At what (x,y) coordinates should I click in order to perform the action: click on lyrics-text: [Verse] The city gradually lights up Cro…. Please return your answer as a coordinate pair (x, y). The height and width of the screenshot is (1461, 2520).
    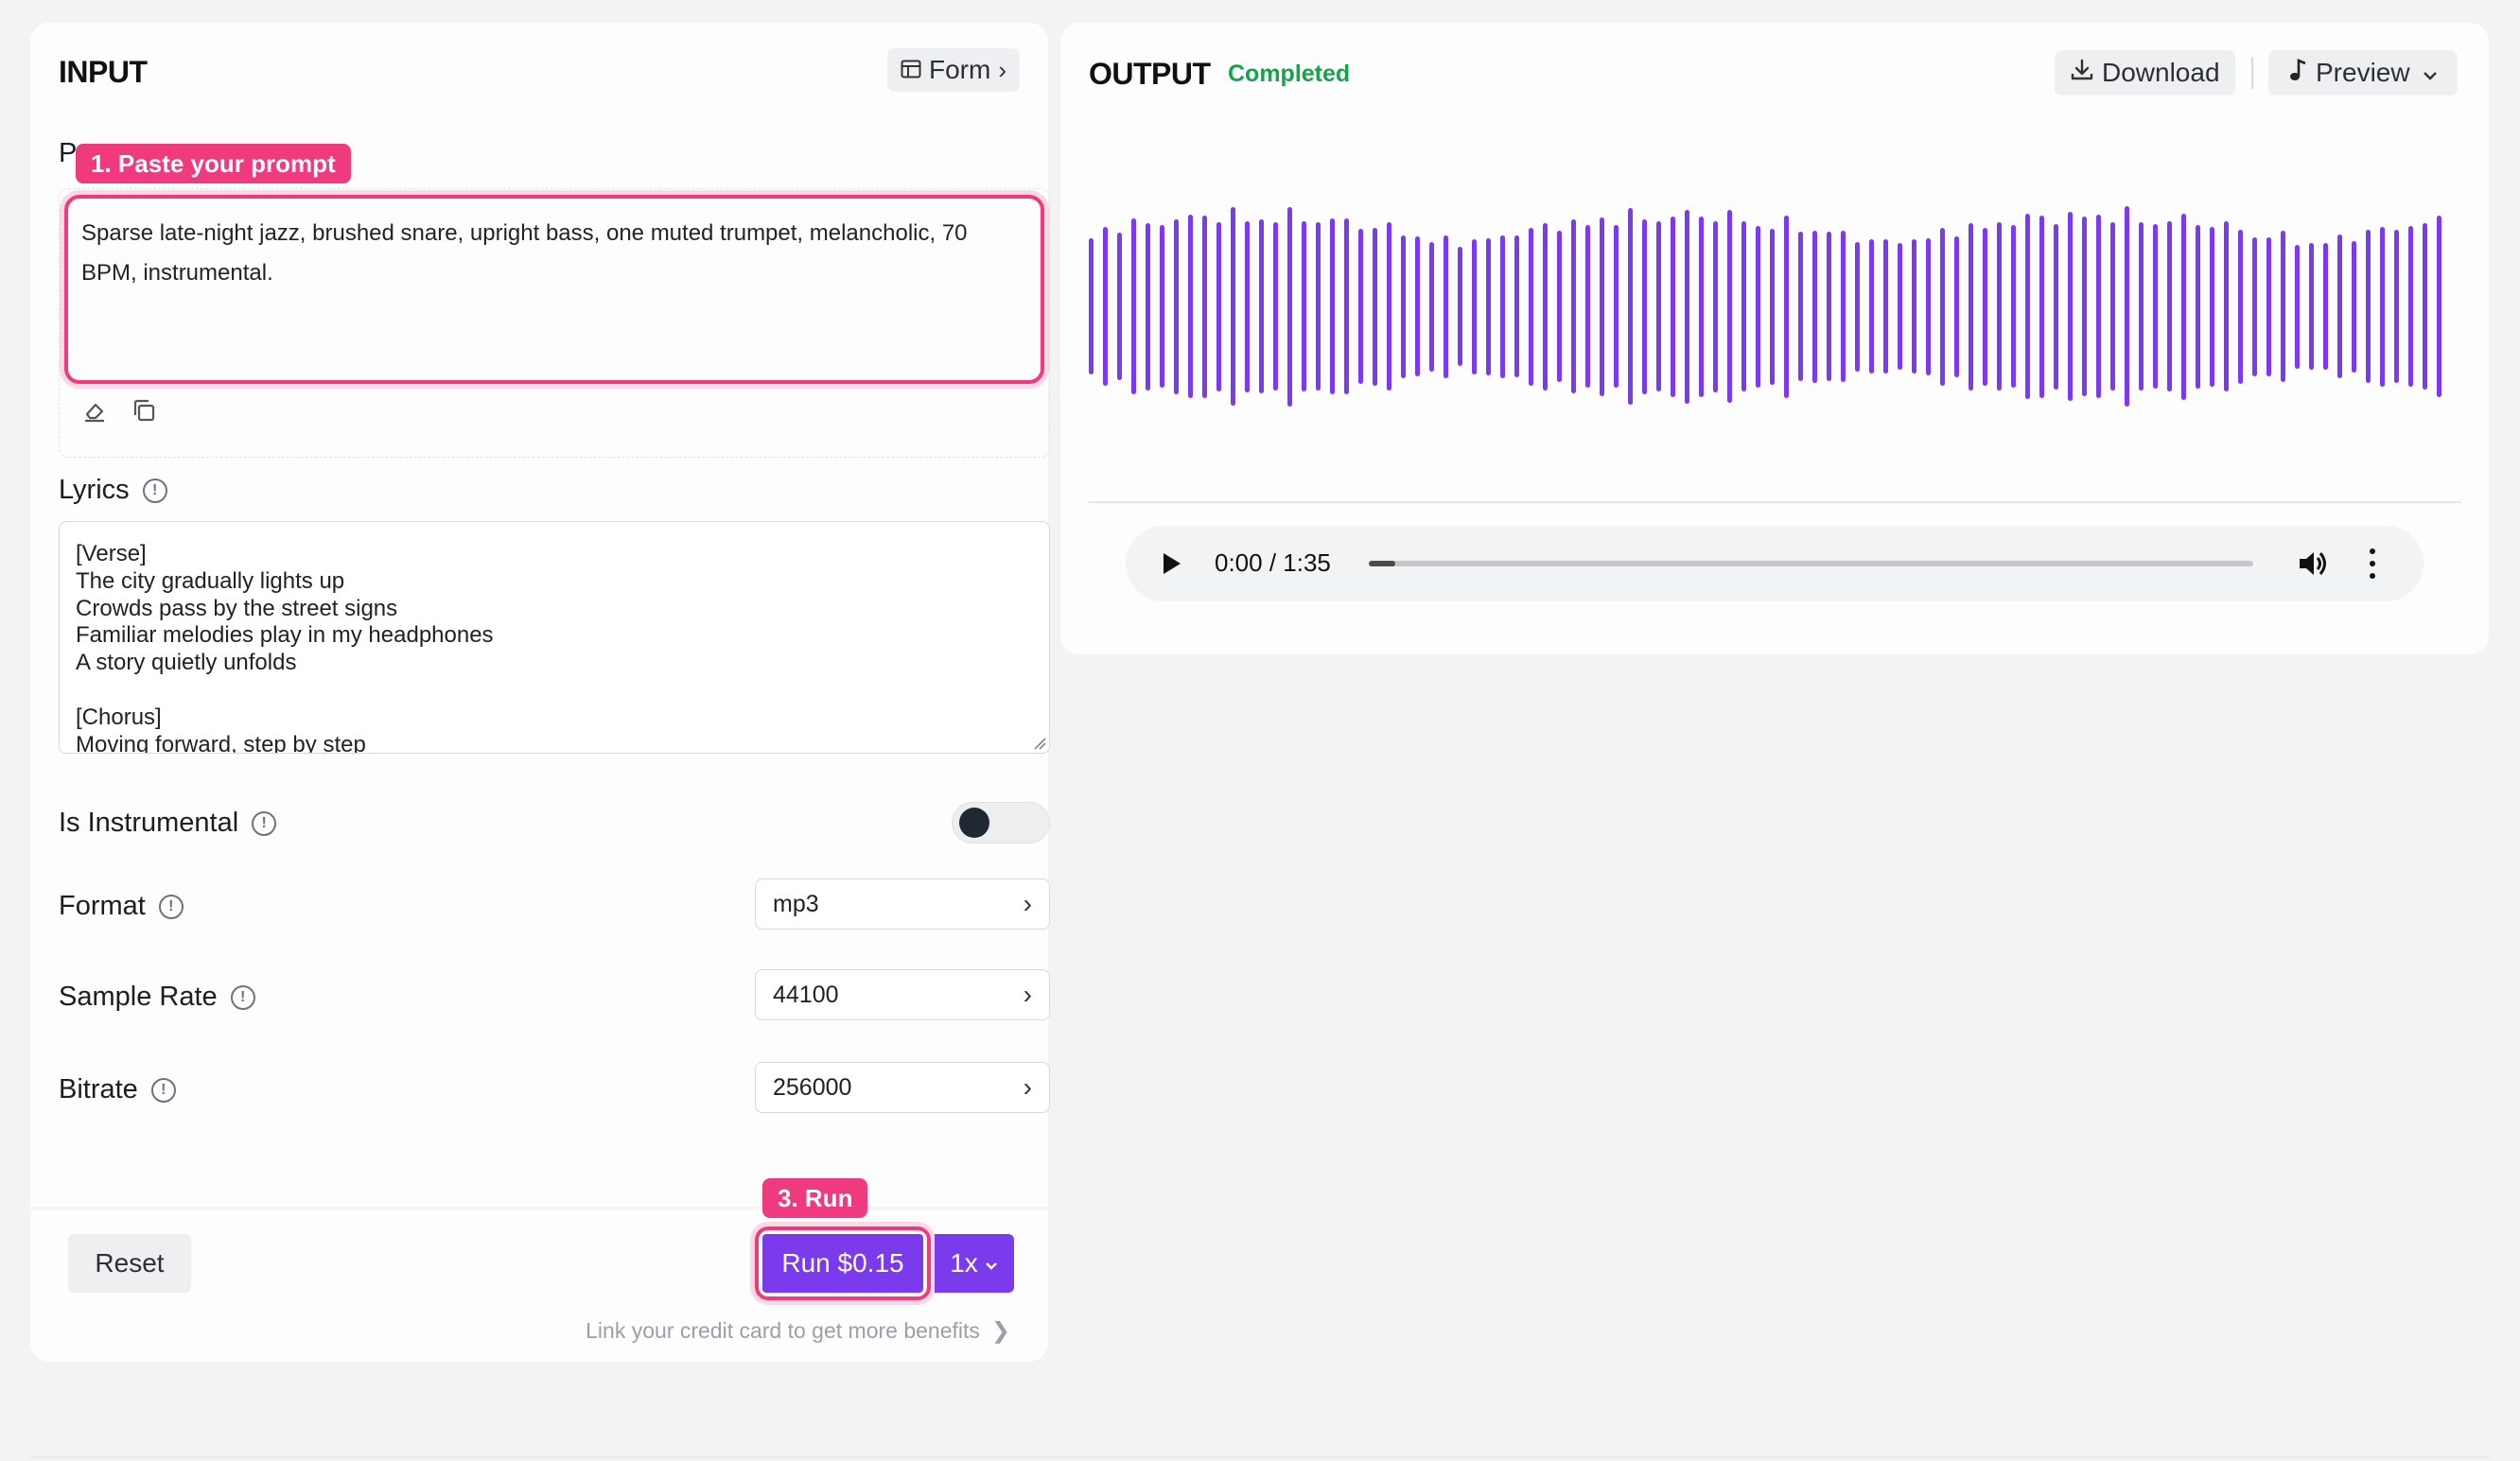
    Looking at the image, I should click on (285, 647).